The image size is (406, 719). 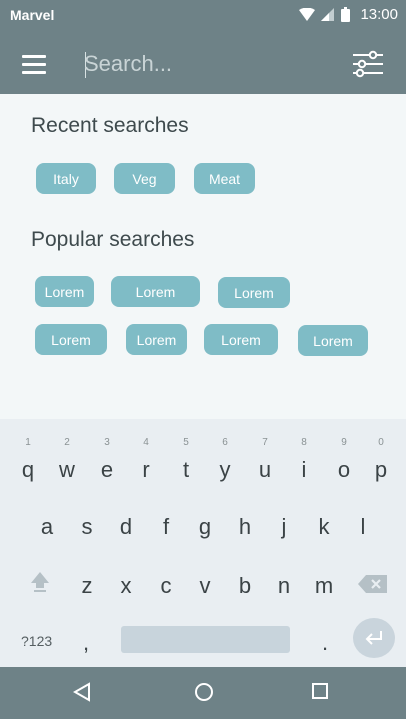 What do you see at coordinates (110, 125) in the screenshot?
I see `recent-searches-title: Recent searches` at bounding box center [110, 125].